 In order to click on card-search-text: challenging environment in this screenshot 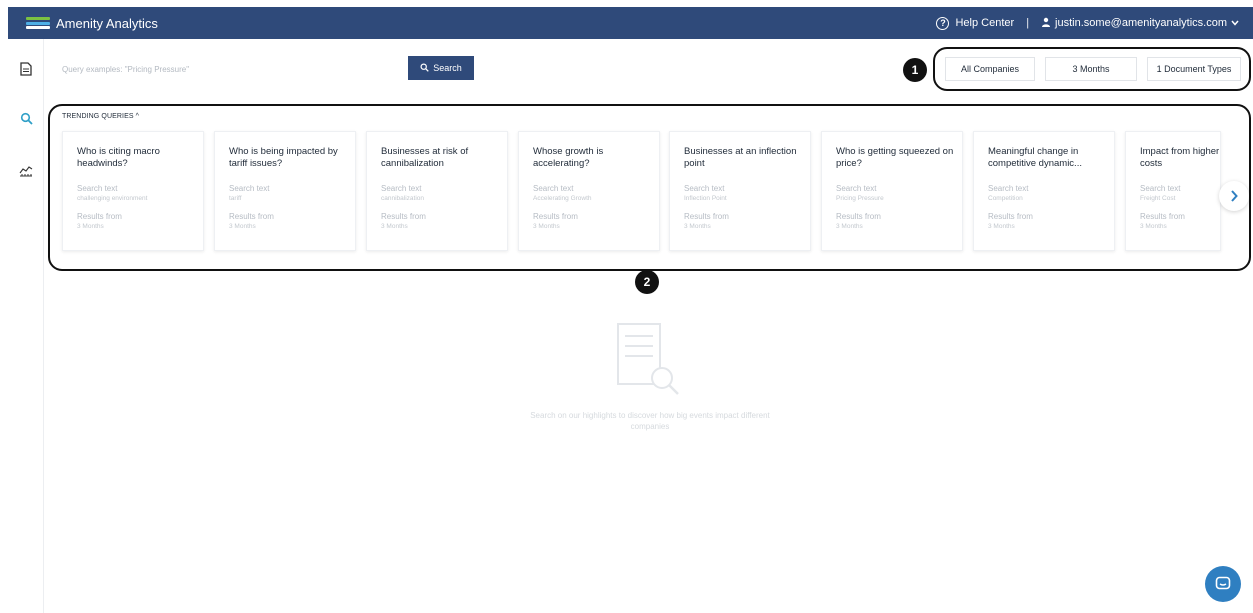, I will do `click(112, 198)`.